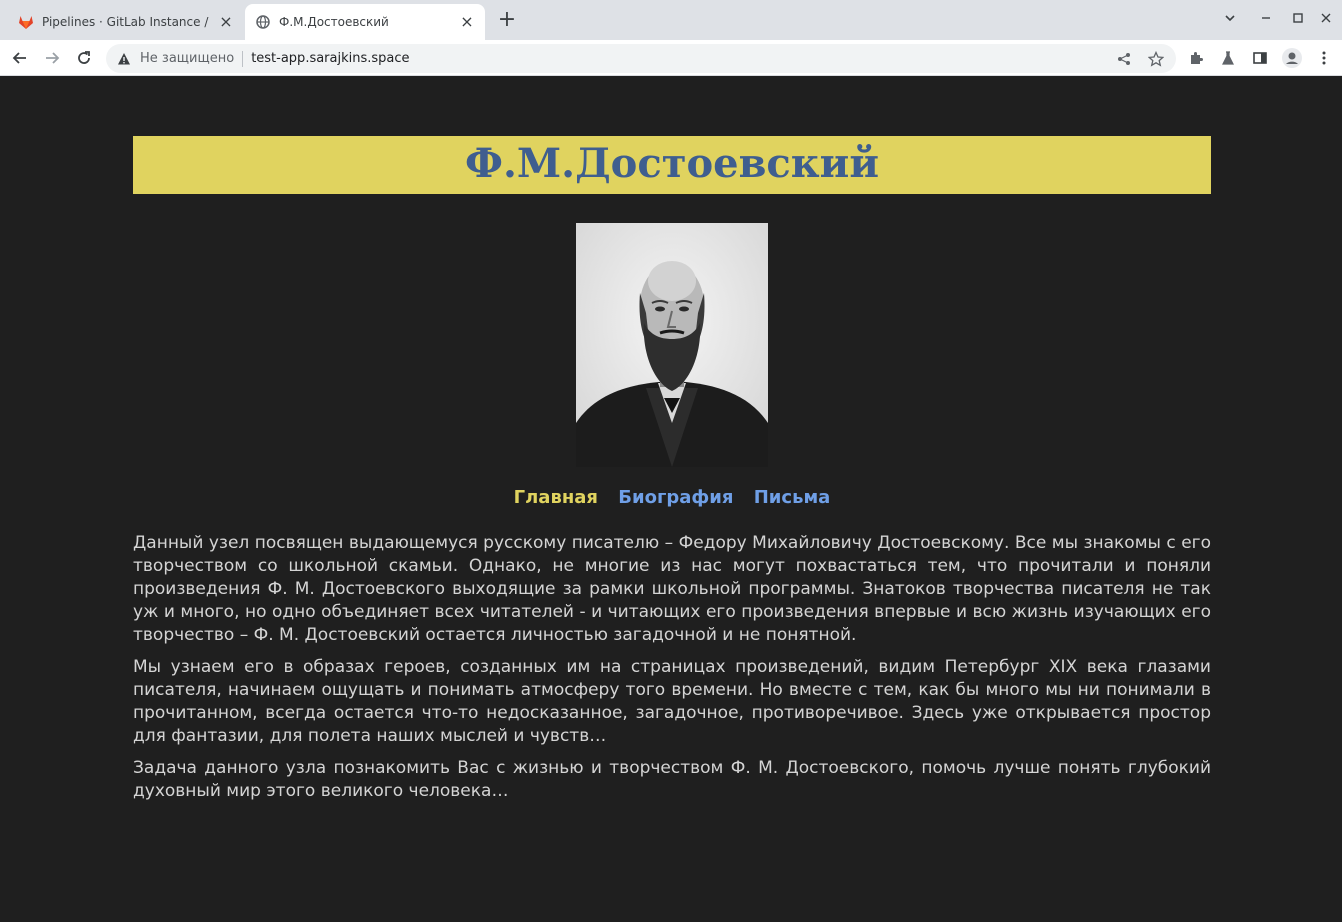  I want to click on side-panel-icon, so click(1260, 58).